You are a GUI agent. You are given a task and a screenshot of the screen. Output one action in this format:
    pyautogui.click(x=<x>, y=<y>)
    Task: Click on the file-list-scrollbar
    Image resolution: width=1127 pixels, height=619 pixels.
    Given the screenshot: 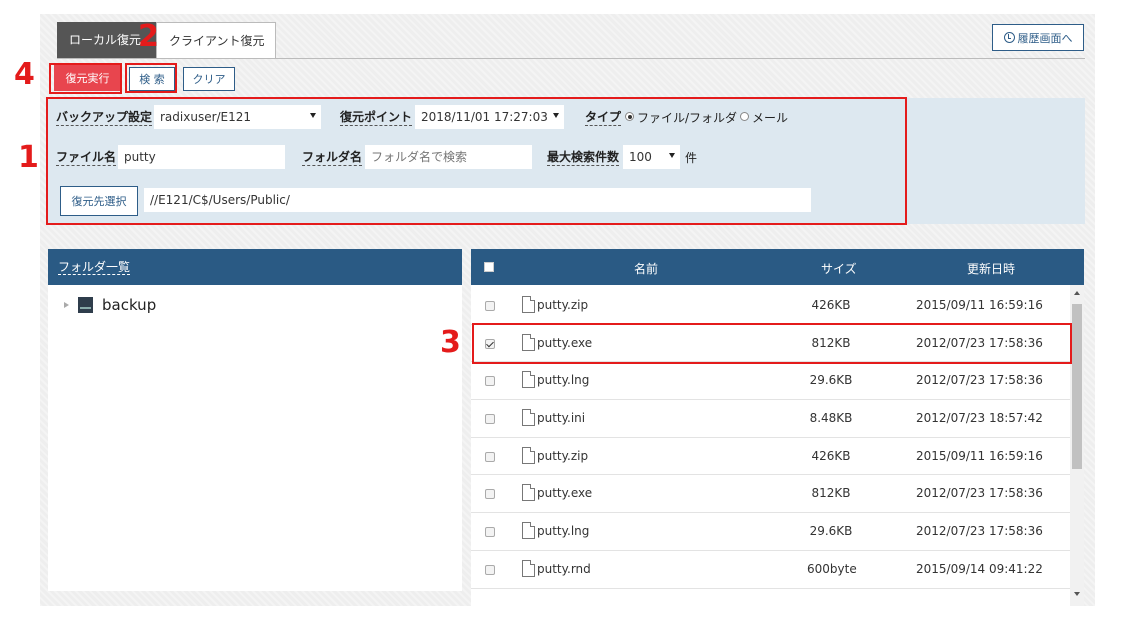 What is the action you would take?
    pyautogui.click(x=1077, y=445)
    